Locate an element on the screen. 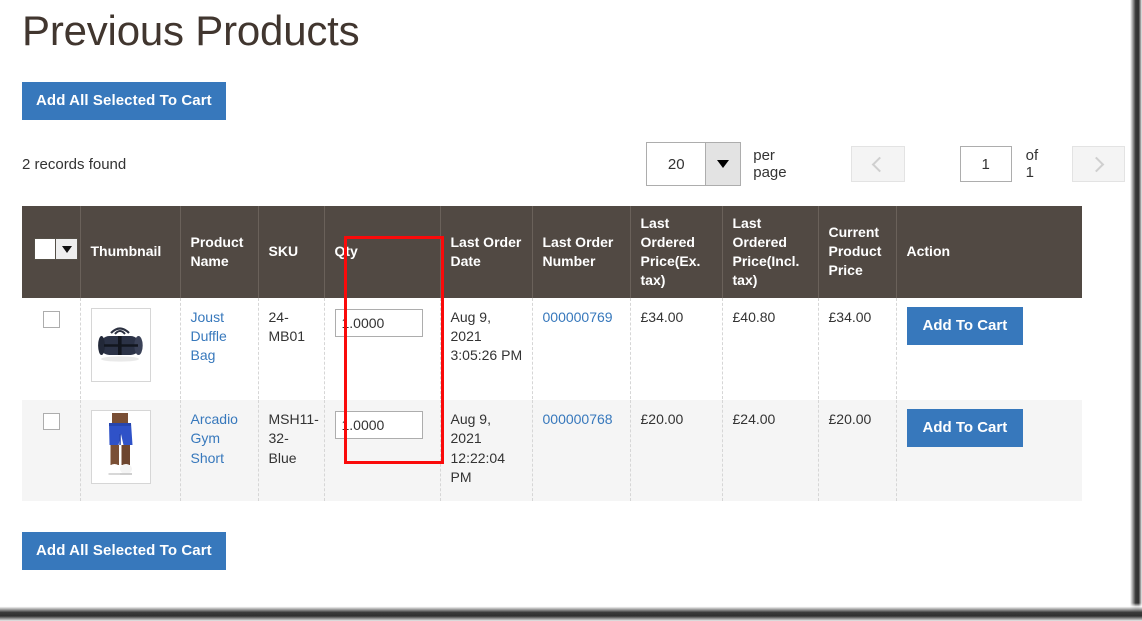  pager-zone: 20 per page of 1 is located at coordinates (886, 164).